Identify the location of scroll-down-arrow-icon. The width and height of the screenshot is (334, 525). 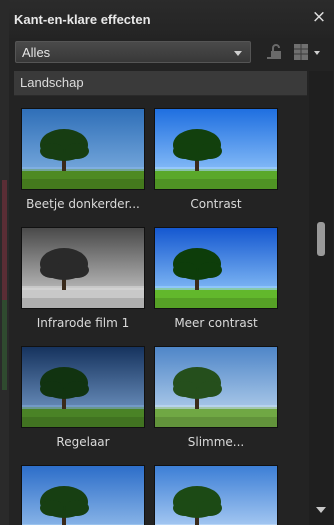
(321, 510).